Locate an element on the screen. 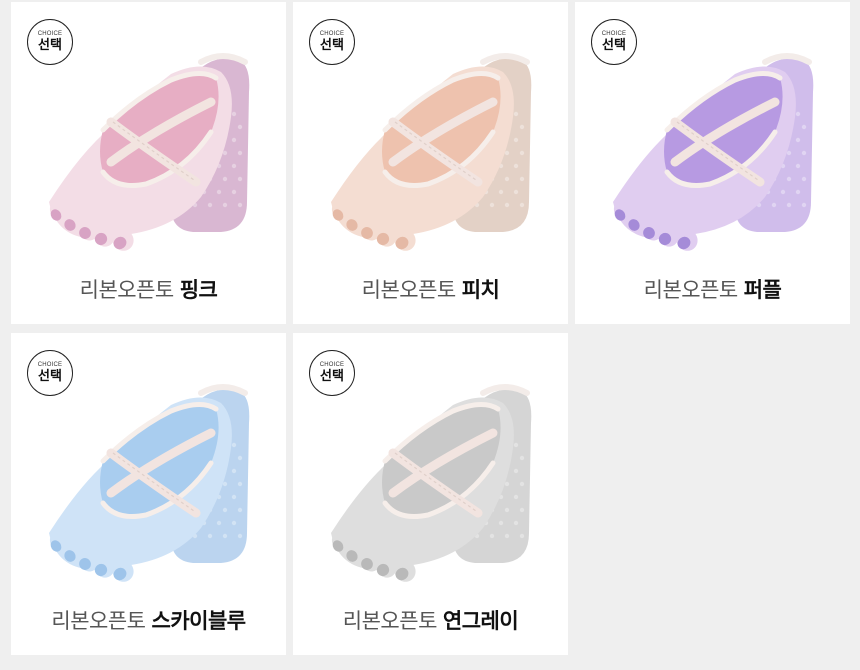 This screenshot has height=670, width=860. product-color-name: 피치 is located at coordinates (480, 290).